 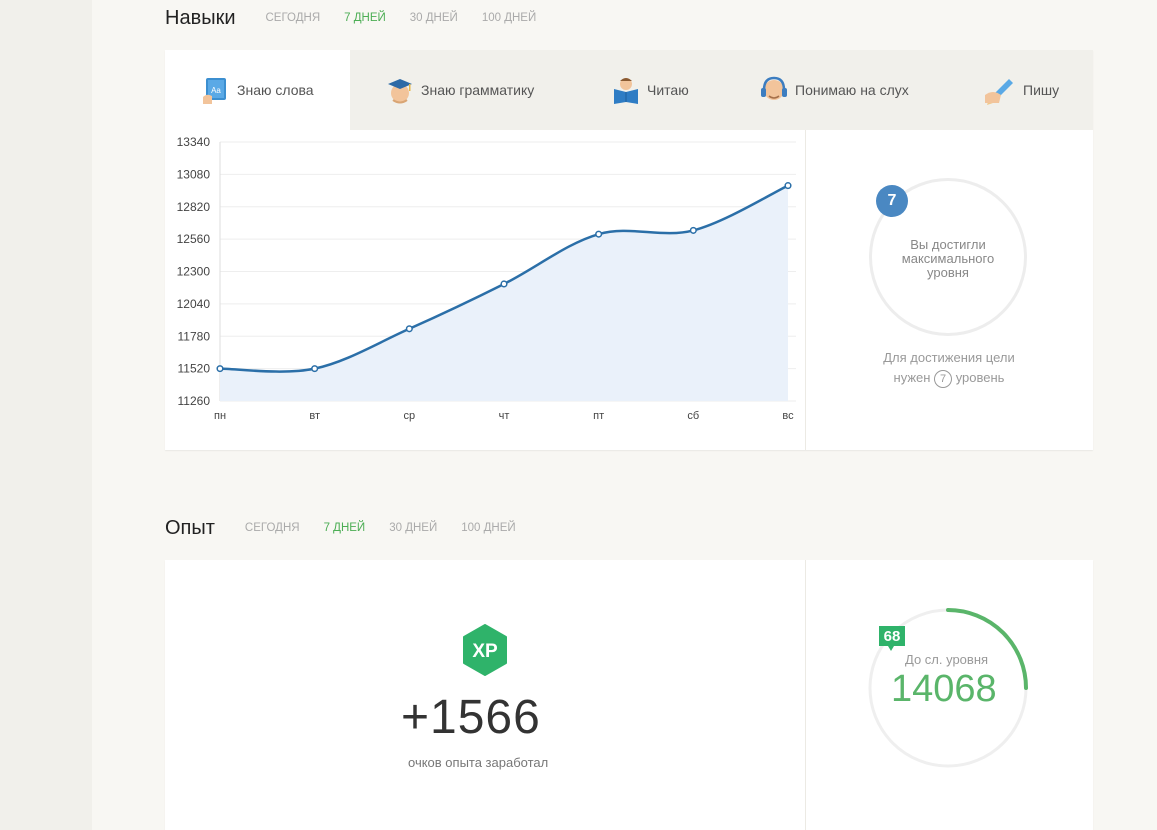 What do you see at coordinates (693, 416) in the screenshot?
I see `x-tick-label: сб` at bounding box center [693, 416].